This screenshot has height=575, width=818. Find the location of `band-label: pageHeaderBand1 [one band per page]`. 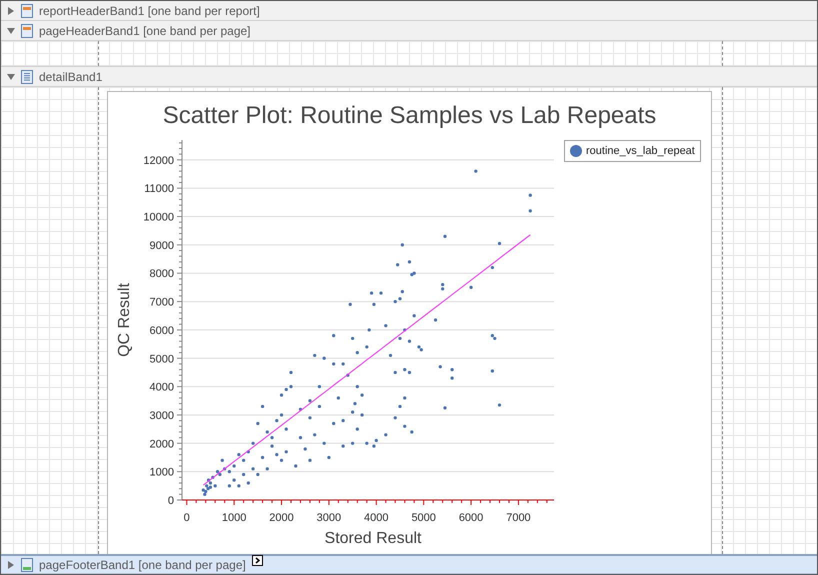

band-label: pageHeaderBand1 [one band per page] is located at coordinates (145, 31).